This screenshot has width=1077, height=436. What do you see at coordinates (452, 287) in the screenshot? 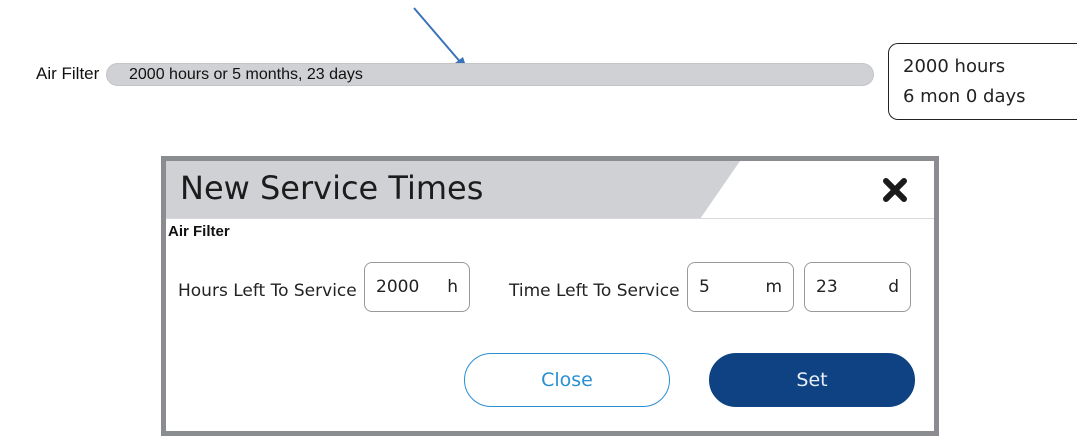
I see `hours-unit: h` at bounding box center [452, 287].